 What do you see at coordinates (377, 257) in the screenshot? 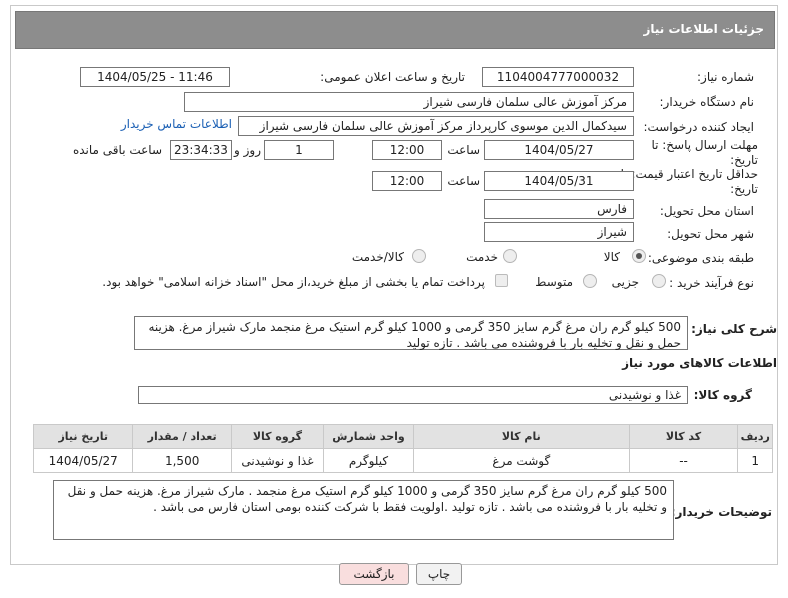
I see `category-option-both: کالا/خدمت` at bounding box center [377, 257].